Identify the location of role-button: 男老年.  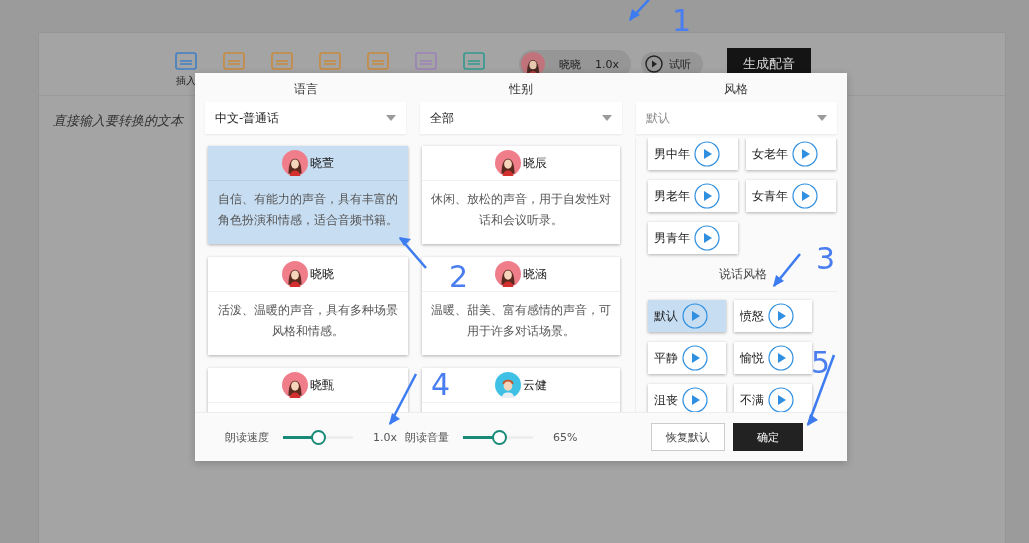
(693, 196).